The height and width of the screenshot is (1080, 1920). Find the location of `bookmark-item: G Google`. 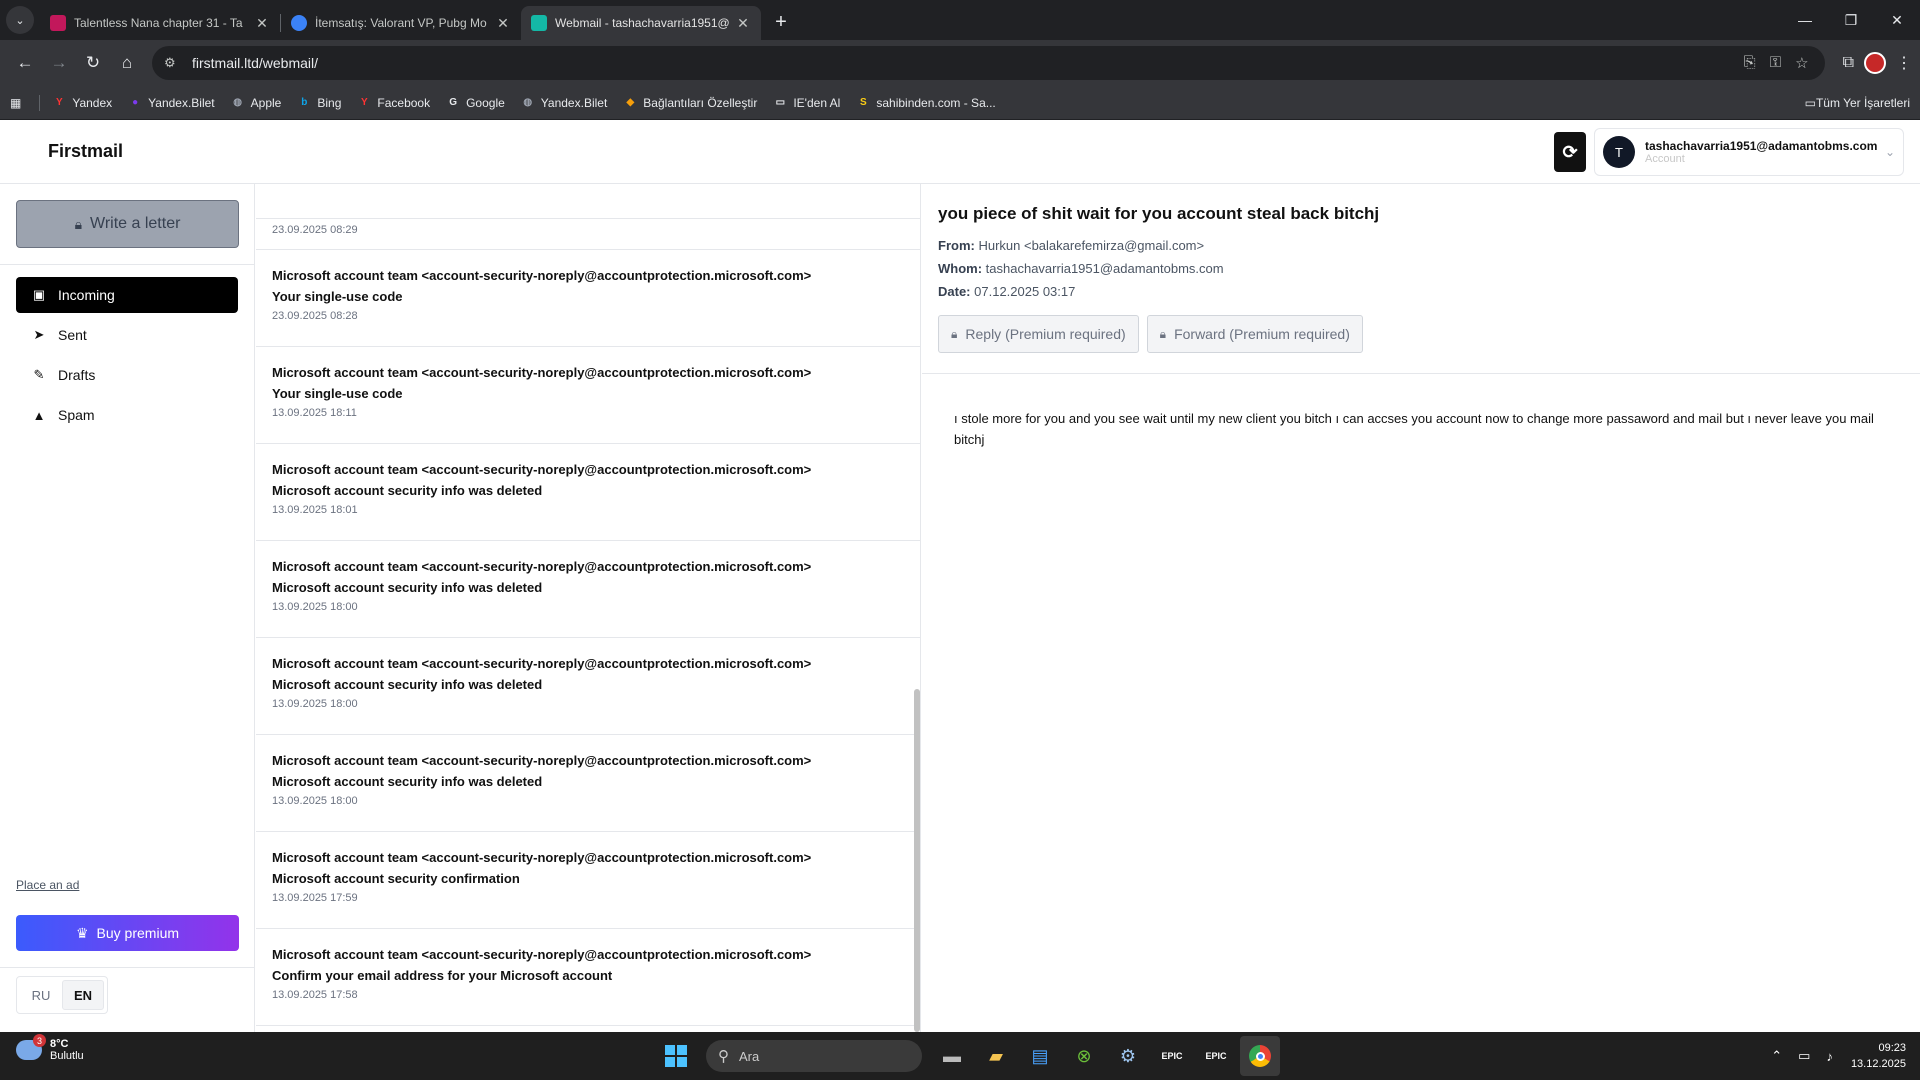

bookmark-item: G Google is located at coordinates (475, 103).